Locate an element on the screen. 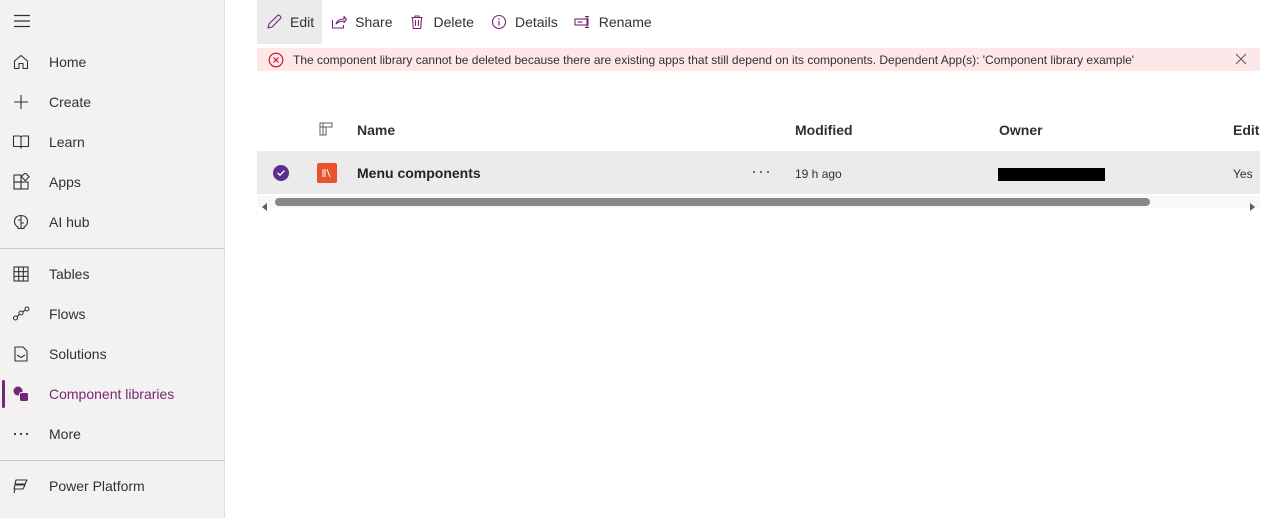 The height and width of the screenshot is (518, 1269). nav-item-label: More is located at coordinates (65, 434).